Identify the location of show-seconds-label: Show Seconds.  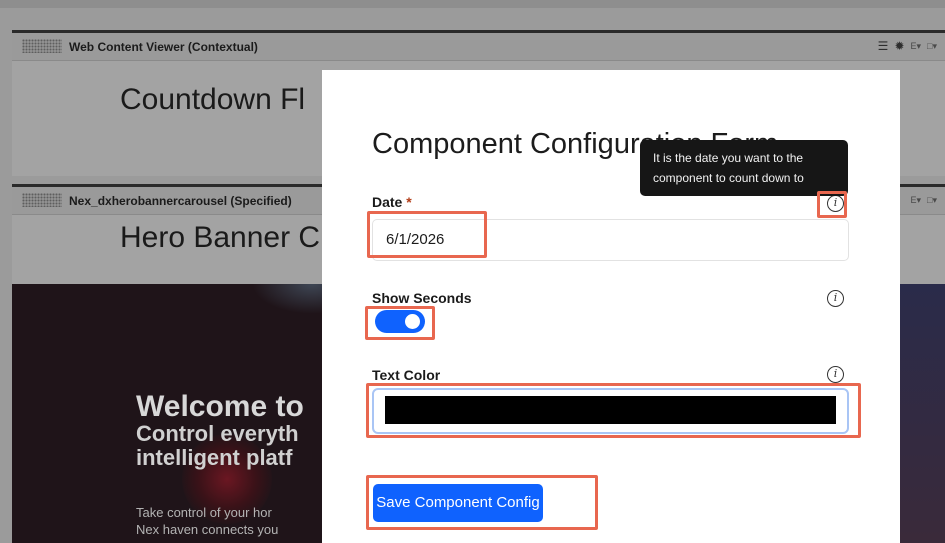
(422, 298).